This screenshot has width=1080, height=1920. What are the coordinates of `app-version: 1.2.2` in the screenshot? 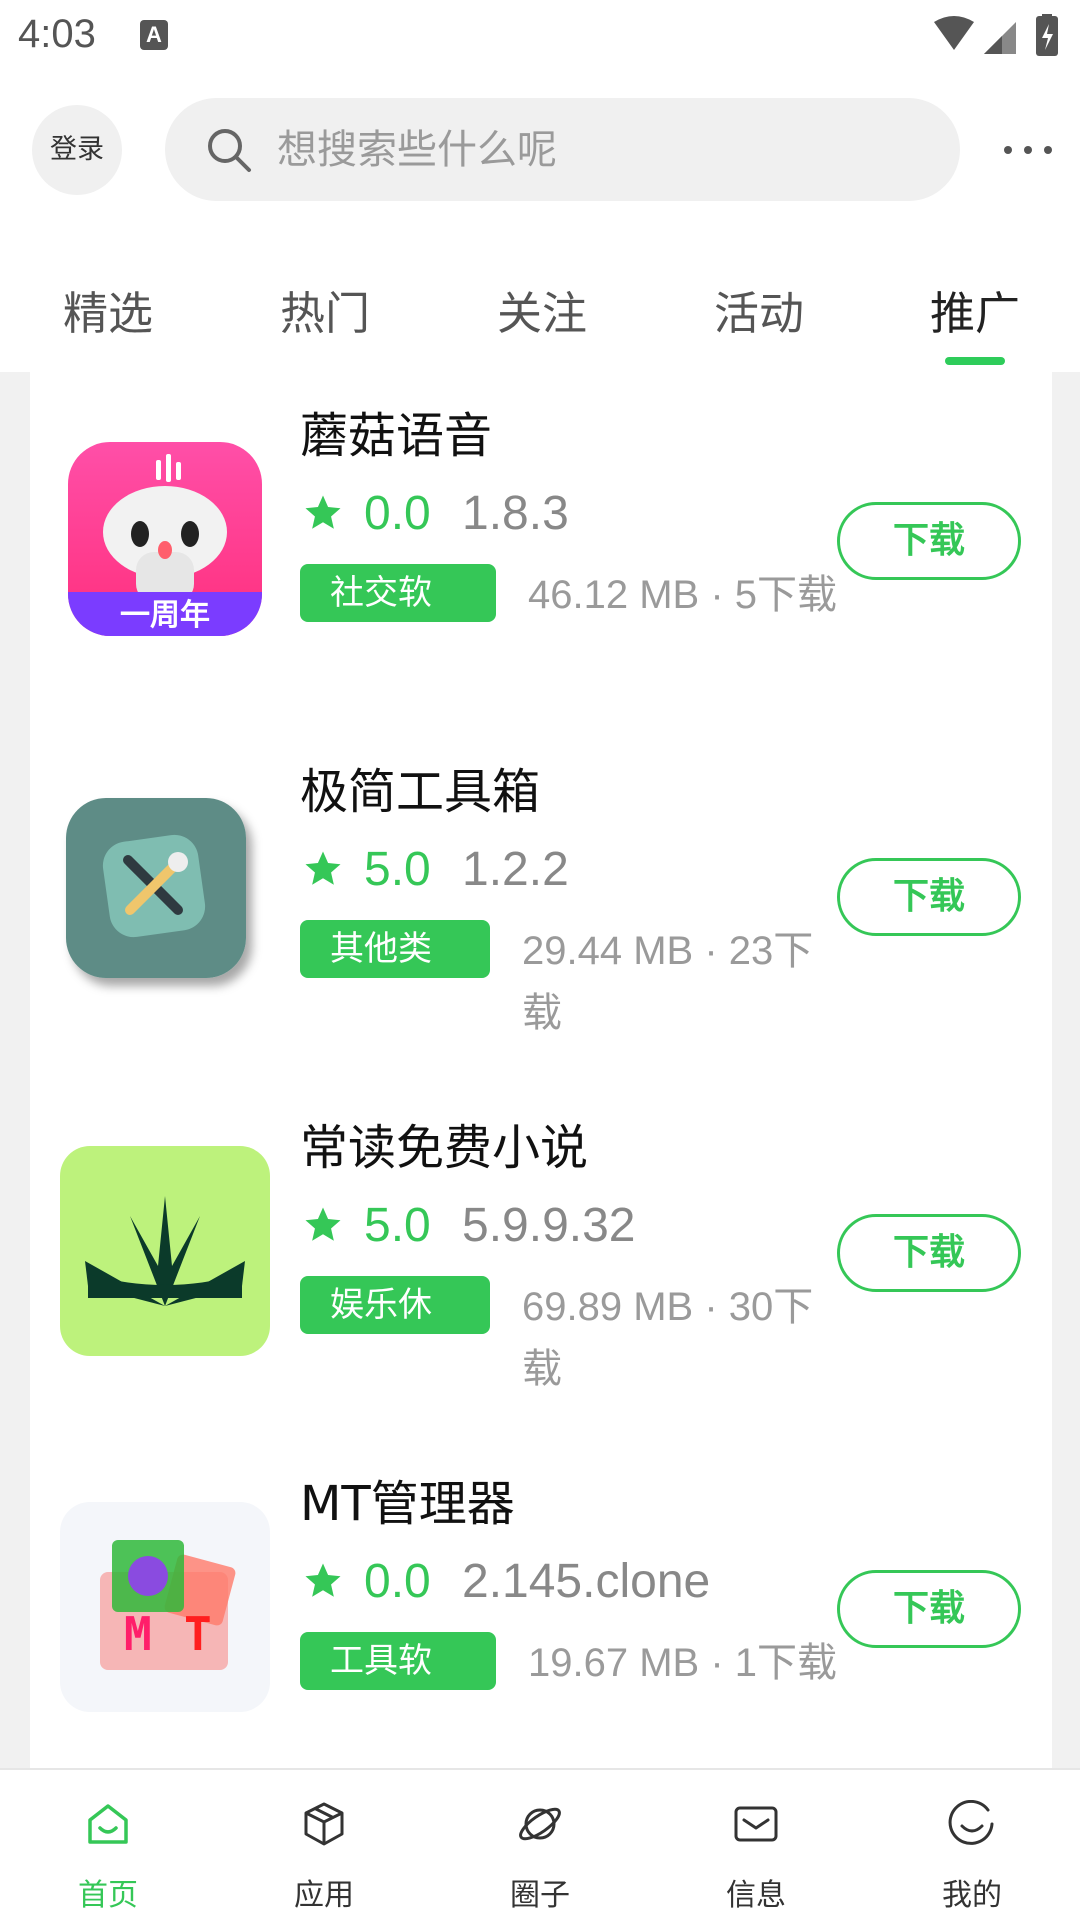 It's located at (515, 869).